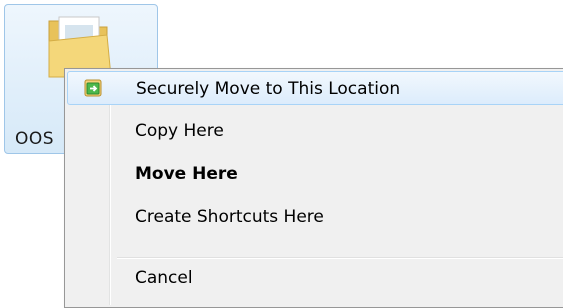  Describe the element at coordinates (93, 88) in the screenshot. I see `secure-move-icon` at that location.